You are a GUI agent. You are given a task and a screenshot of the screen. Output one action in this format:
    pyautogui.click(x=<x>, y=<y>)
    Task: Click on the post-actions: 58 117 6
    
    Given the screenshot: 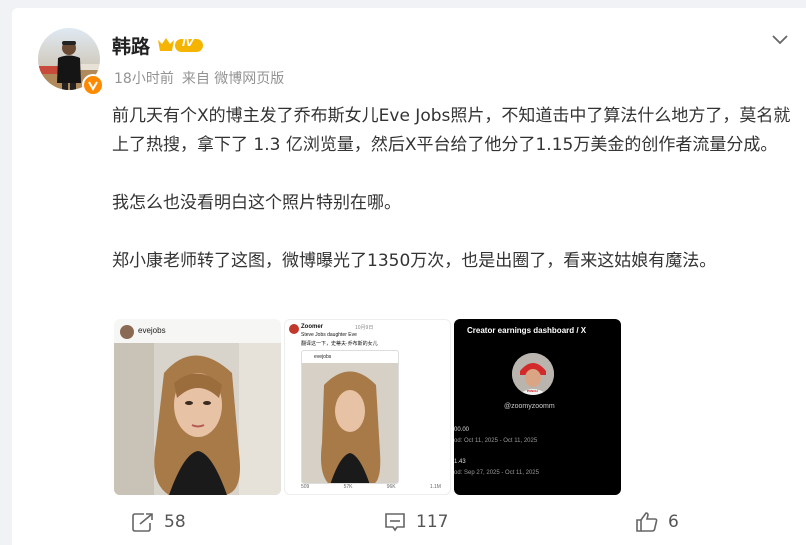 What is the action you would take?
    pyautogui.click(x=409, y=522)
    